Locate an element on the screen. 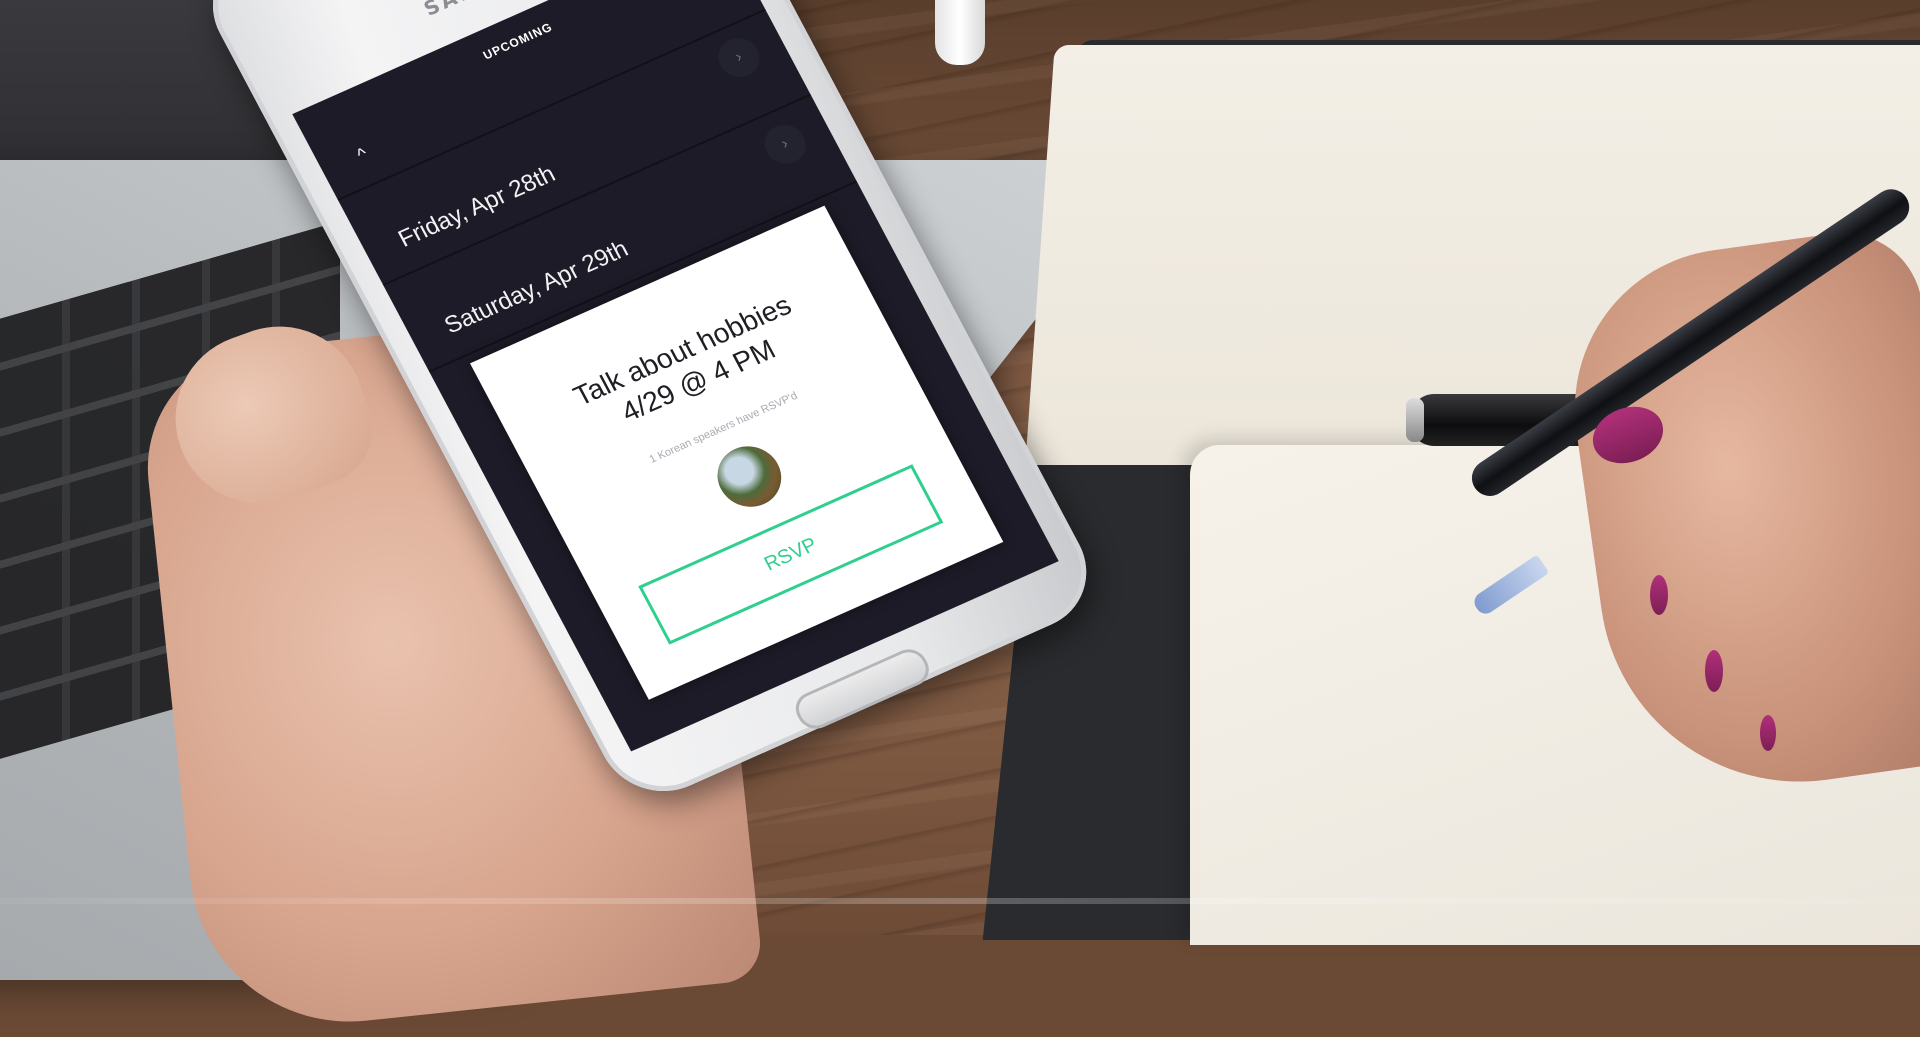 The height and width of the screenshot is (1037, 1920). avatar is located at coordinates (749, 476).